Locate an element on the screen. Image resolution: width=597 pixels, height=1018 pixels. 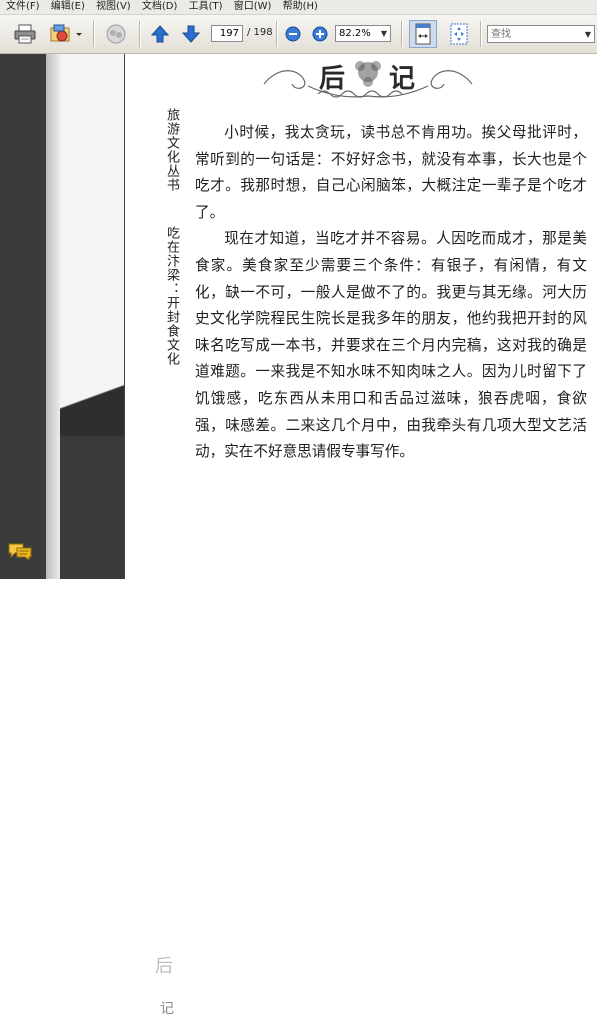
collaborate-button is located at coordinates (116, 34).